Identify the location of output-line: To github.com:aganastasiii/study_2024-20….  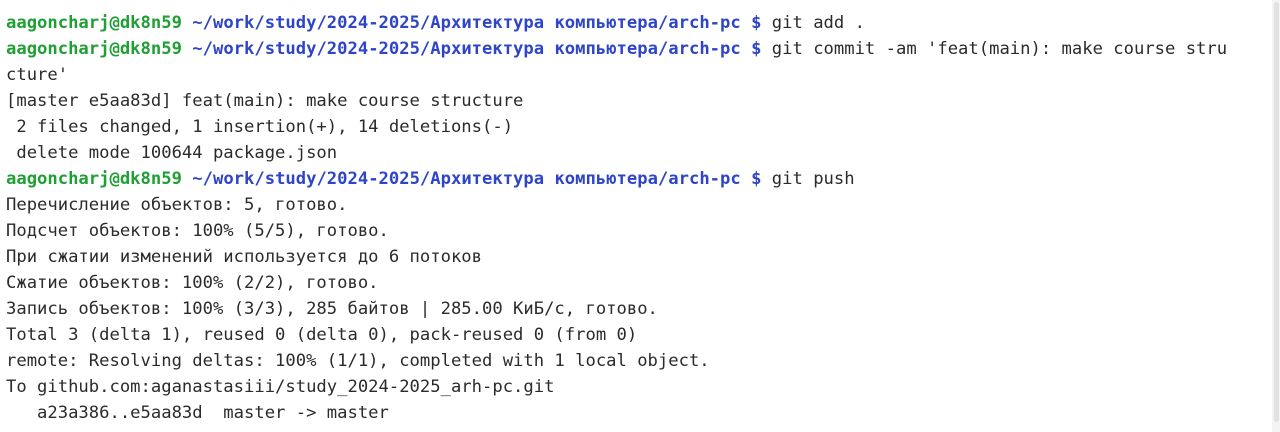
(280, 387).